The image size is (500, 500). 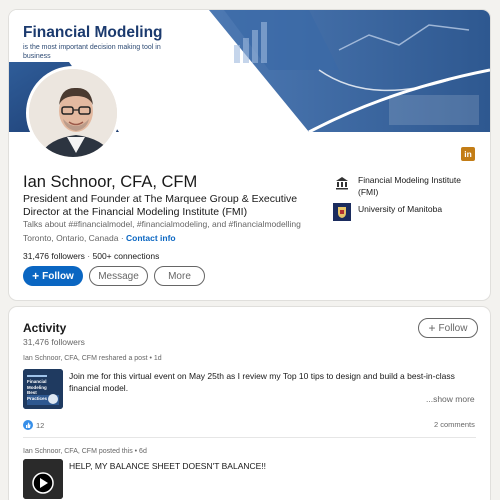 What do you see at coordinates (410, 186) in the screenshot?
I see `org-name-fmi: Financial Modeling Institute (FMI)` at bounding box center [410, 186].